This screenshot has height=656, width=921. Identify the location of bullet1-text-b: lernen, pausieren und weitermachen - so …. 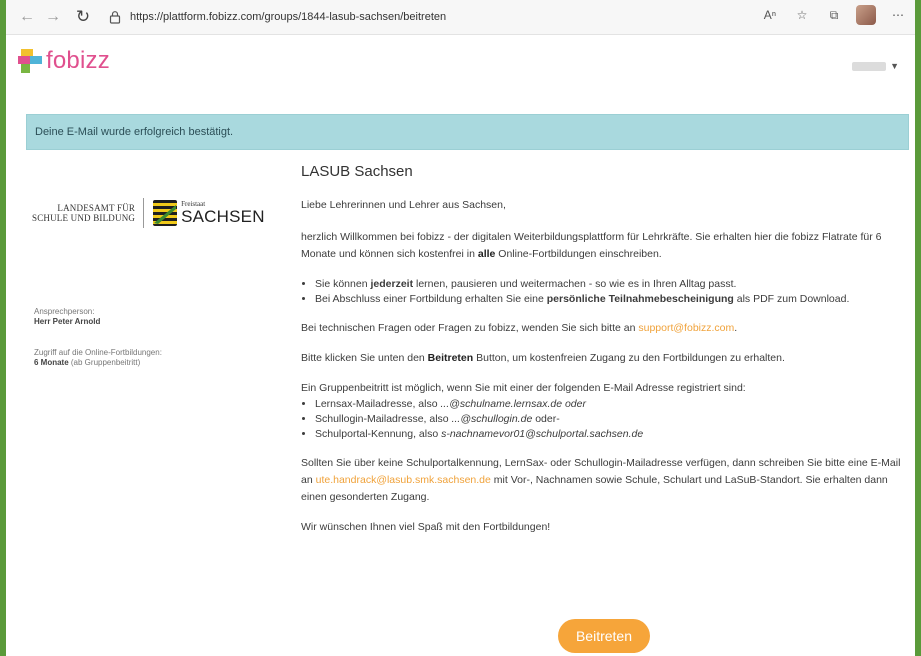
(575, 284).